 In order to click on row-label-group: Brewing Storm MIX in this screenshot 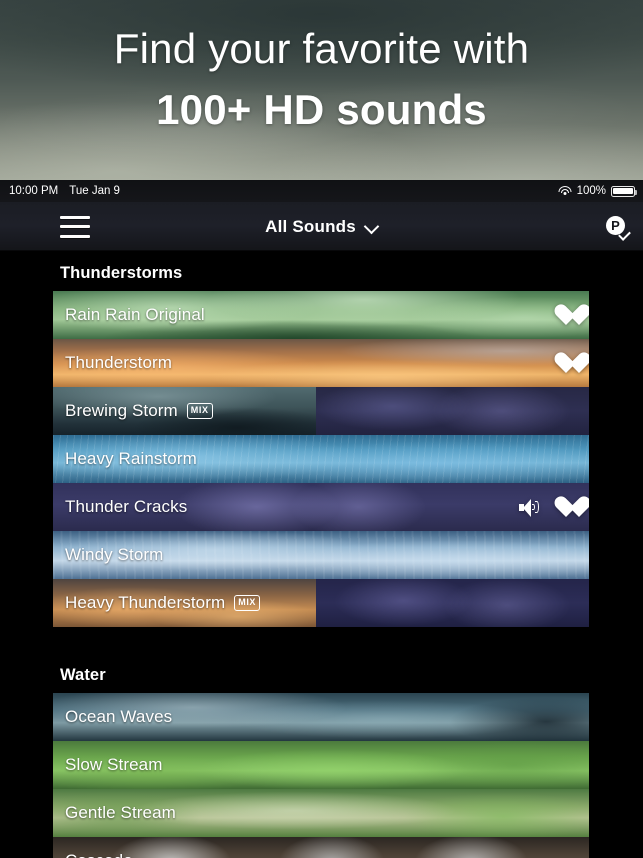, I will do `click(133, 411)`.